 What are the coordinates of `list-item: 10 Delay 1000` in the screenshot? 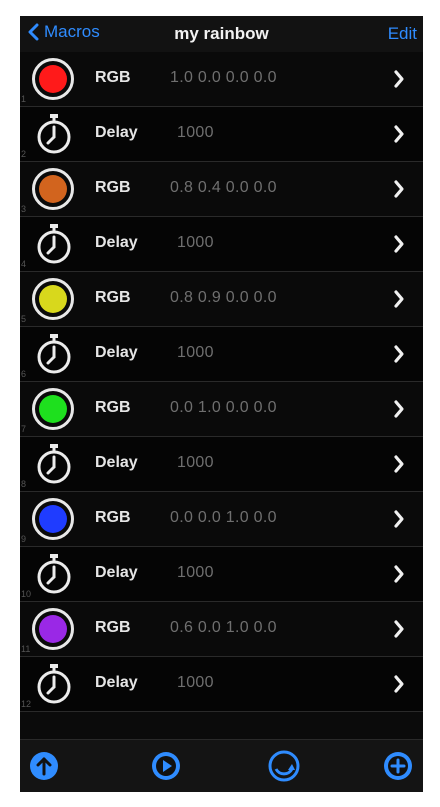 It's located at (221, 574).